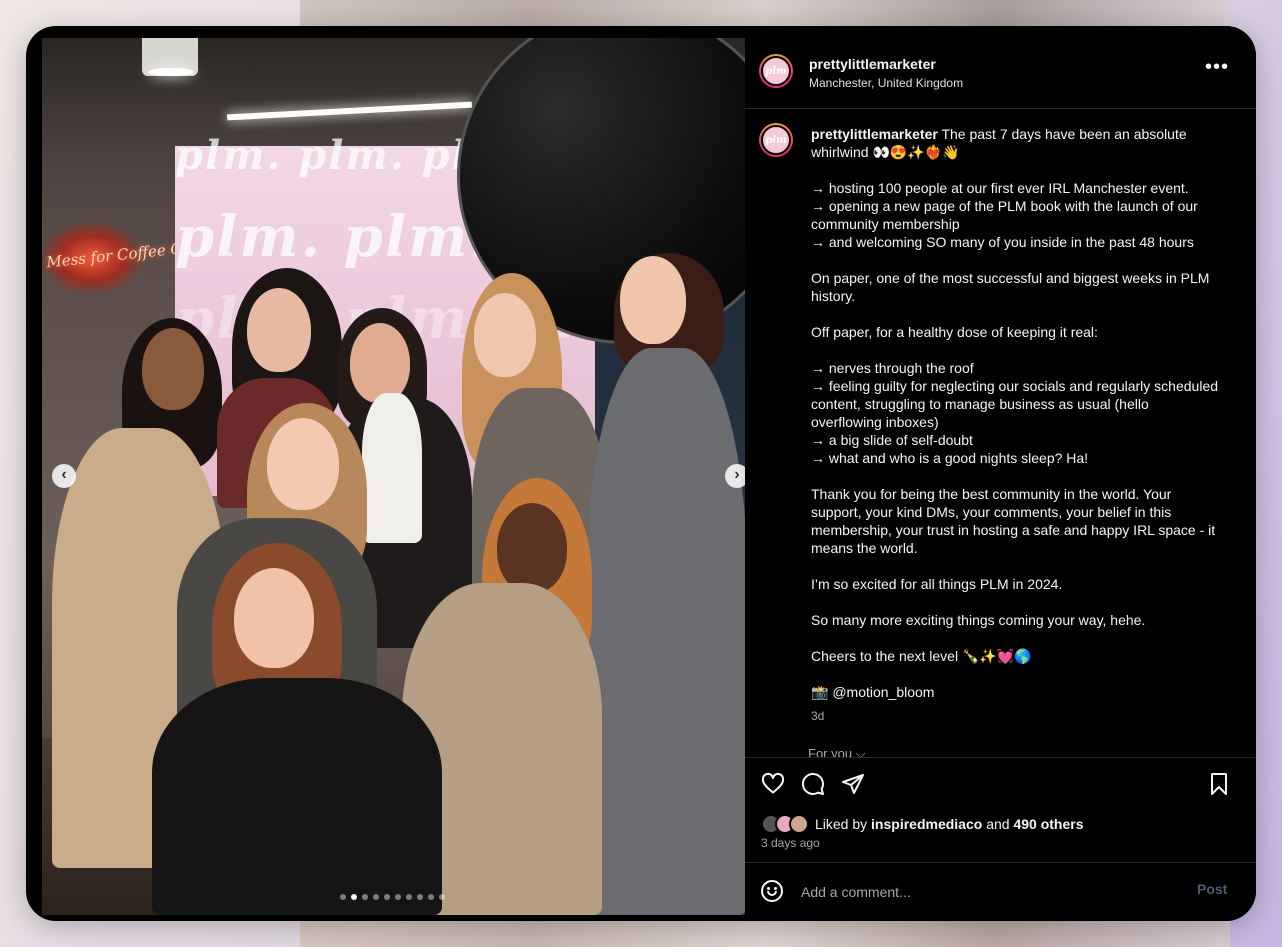 The width and height of the screenshot is (1282, 947). I want to click on post-username: prettylittlemarketer, so click(872, 64).